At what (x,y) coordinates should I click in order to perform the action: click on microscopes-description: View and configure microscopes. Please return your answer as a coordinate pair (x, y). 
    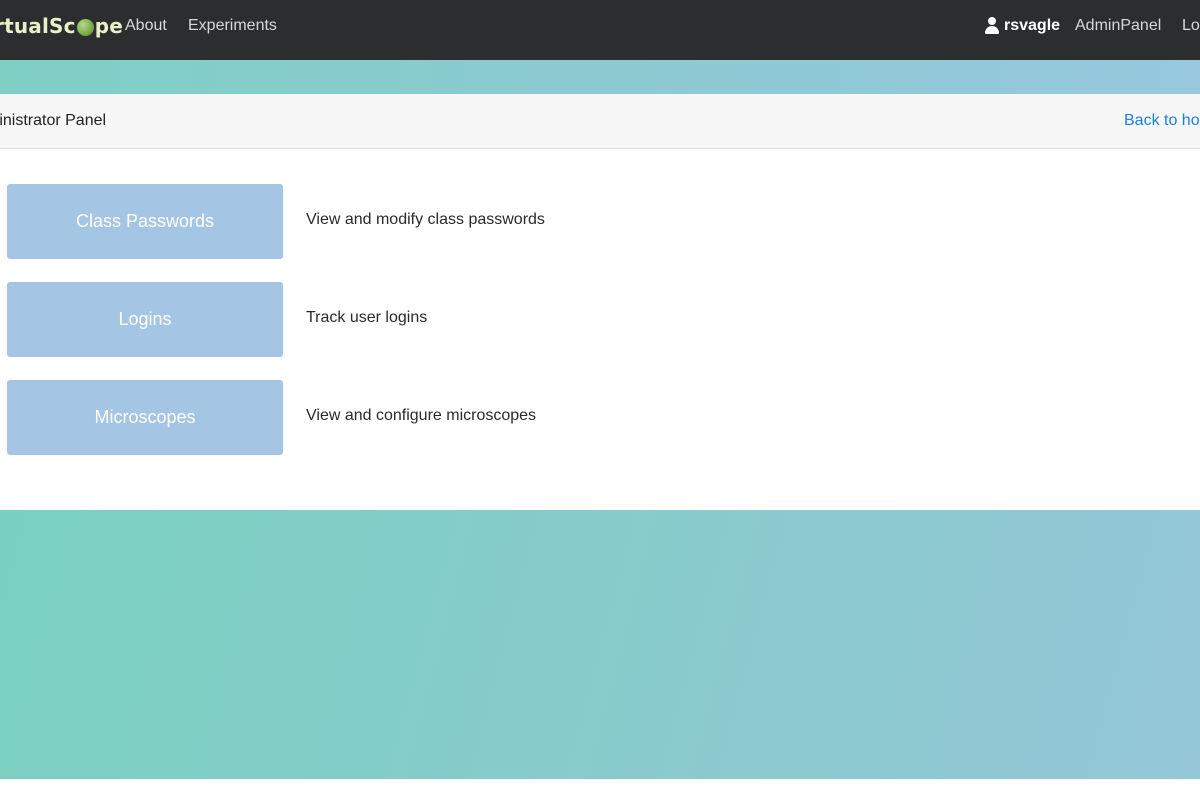
    Looking at the image, I should click on (421, 415).